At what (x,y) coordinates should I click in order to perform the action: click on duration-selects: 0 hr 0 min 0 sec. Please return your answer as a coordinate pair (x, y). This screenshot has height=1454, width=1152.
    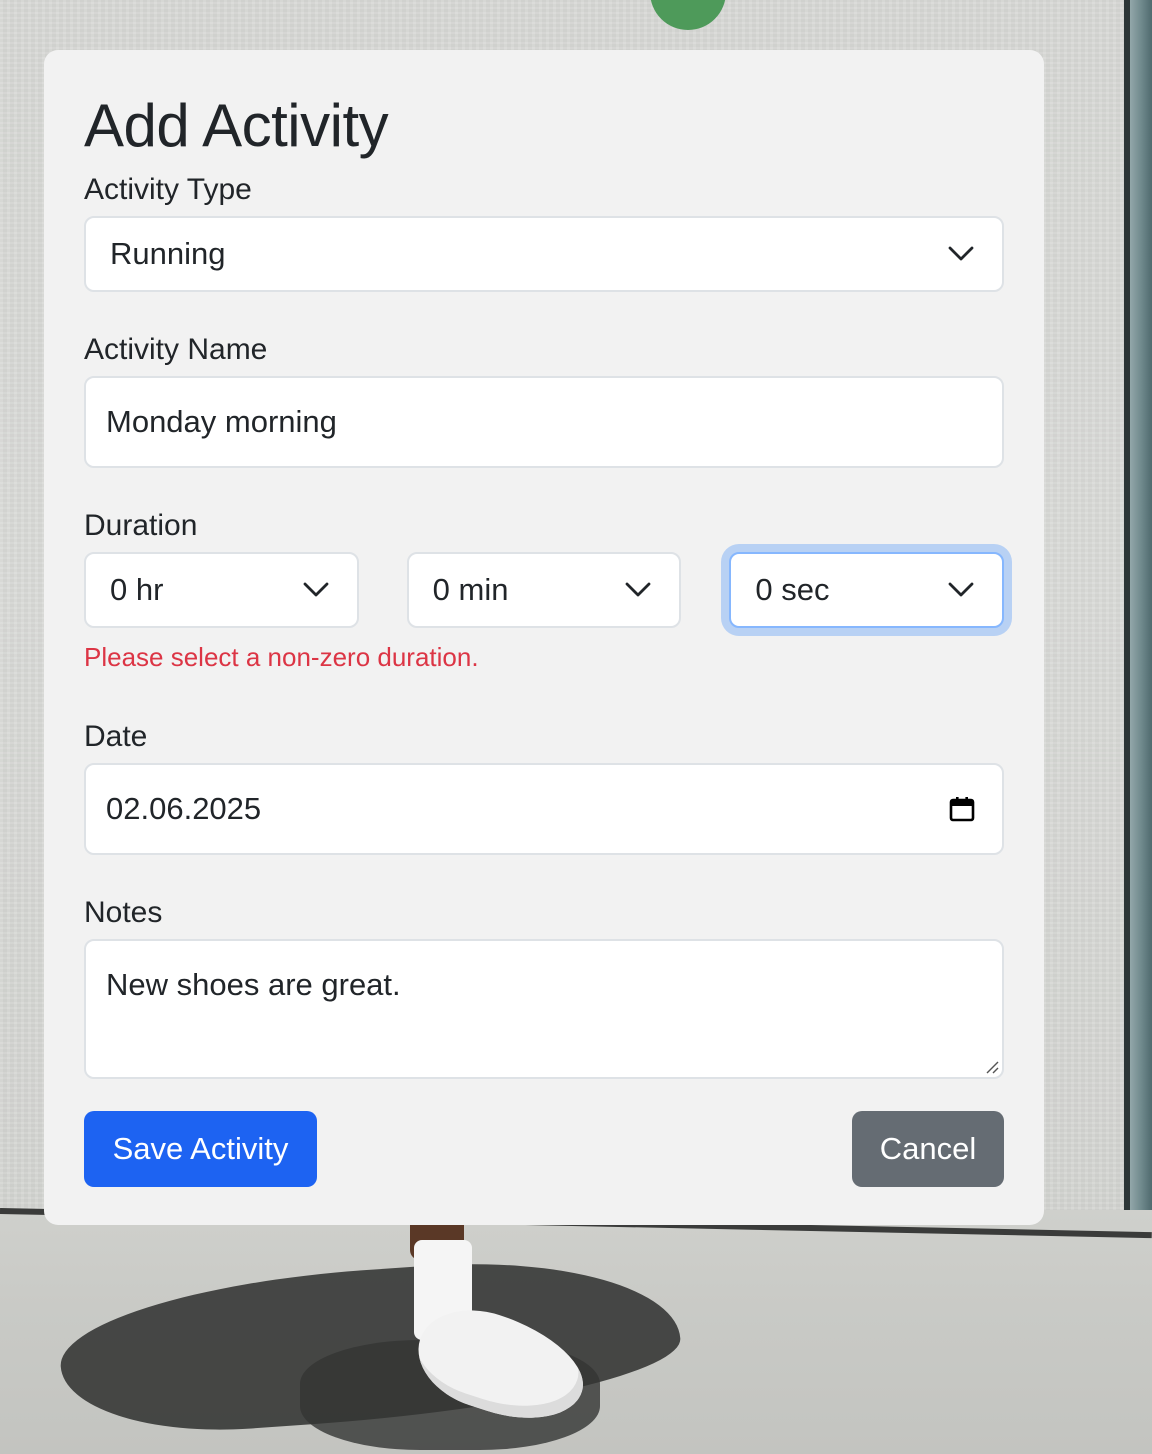
    Looking at the image, I should click on (544, 590).